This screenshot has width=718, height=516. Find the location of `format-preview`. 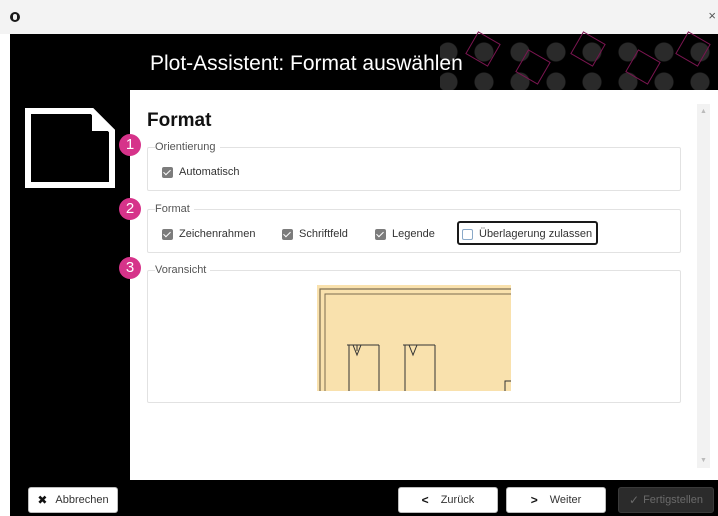

format-preview is located at coordinates (414, 338).